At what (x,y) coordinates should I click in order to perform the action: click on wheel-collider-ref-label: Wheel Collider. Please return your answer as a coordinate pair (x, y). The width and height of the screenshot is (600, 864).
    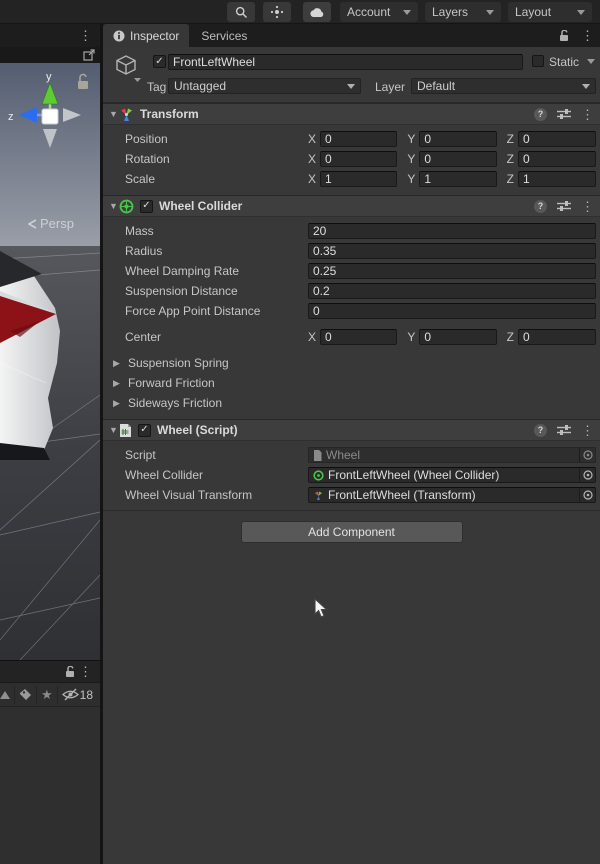
    Looking at the image, I should click on (164, 475).